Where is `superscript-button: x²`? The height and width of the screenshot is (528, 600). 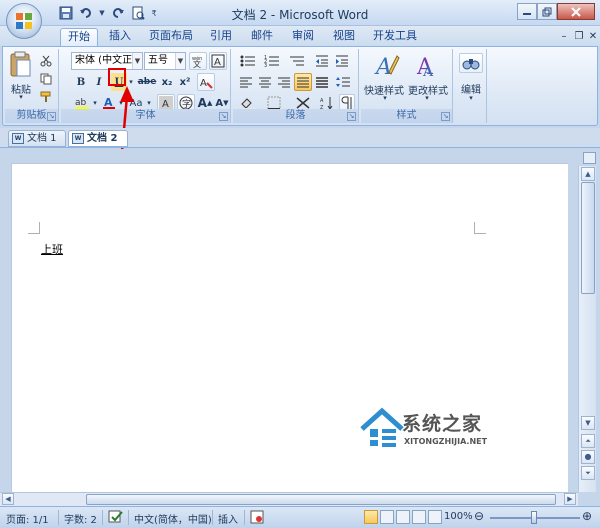
superscript-button: x² is located at coordinates (185, 82).